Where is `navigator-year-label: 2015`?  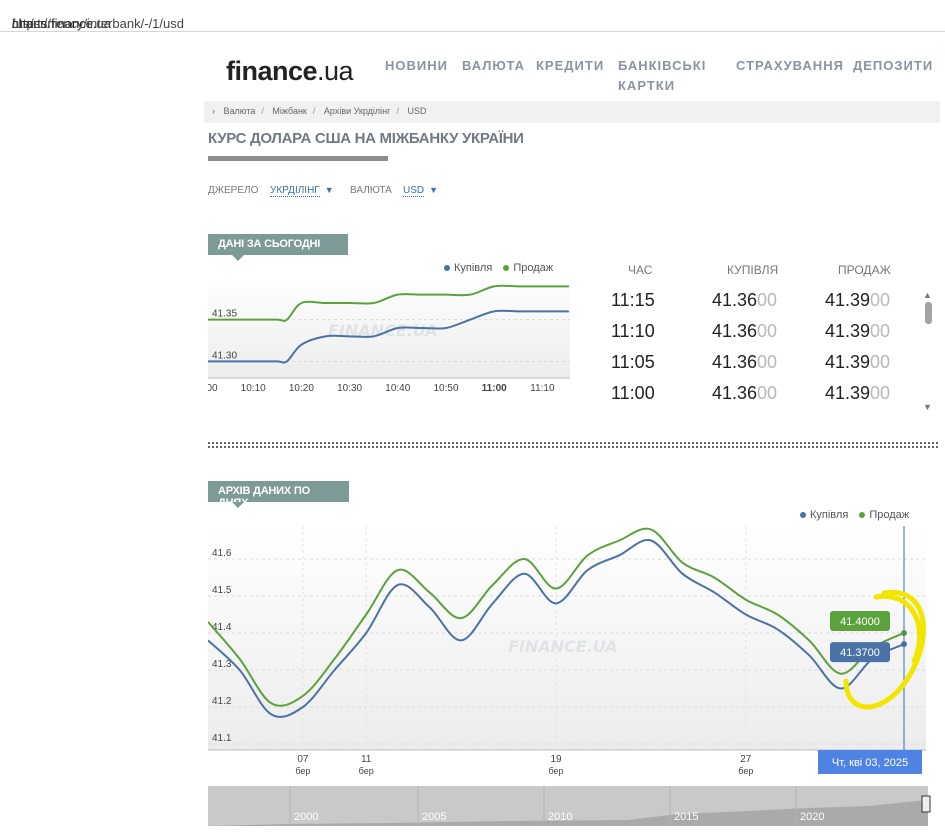 navigator-year-label: 2015 is located at coordinates (686, 817).